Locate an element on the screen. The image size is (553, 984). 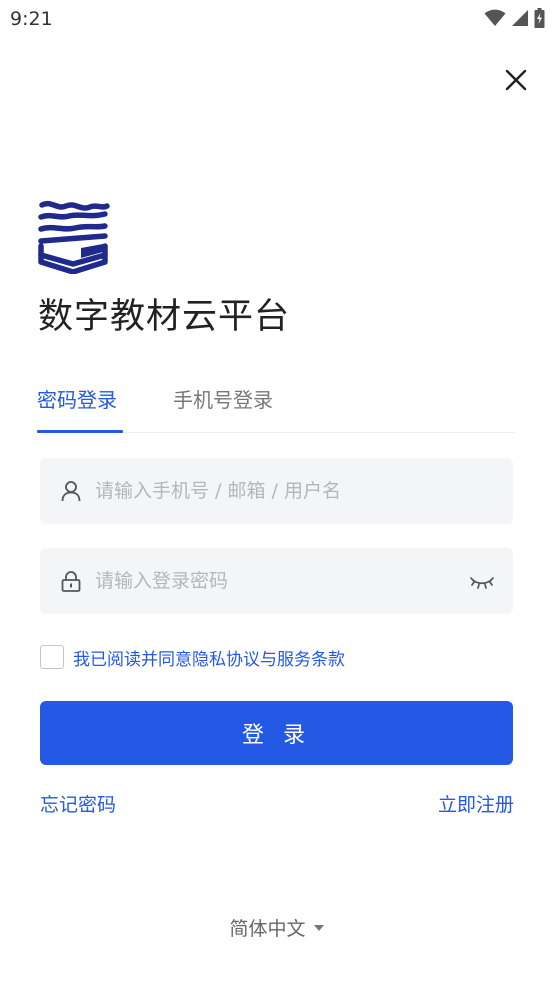
tab-phone-login: 手机号登录 is located at coordinates (223, 398).